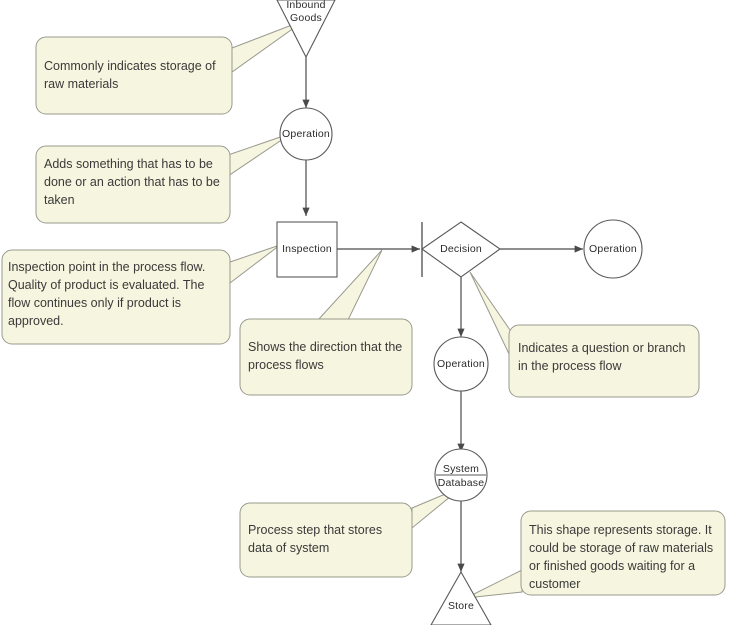 Image resolution: width=750 pixels, height=625 pixels. Describe the element at coordinates (494, 584) in the screenshot. I see `callout-tail-store` at that location.